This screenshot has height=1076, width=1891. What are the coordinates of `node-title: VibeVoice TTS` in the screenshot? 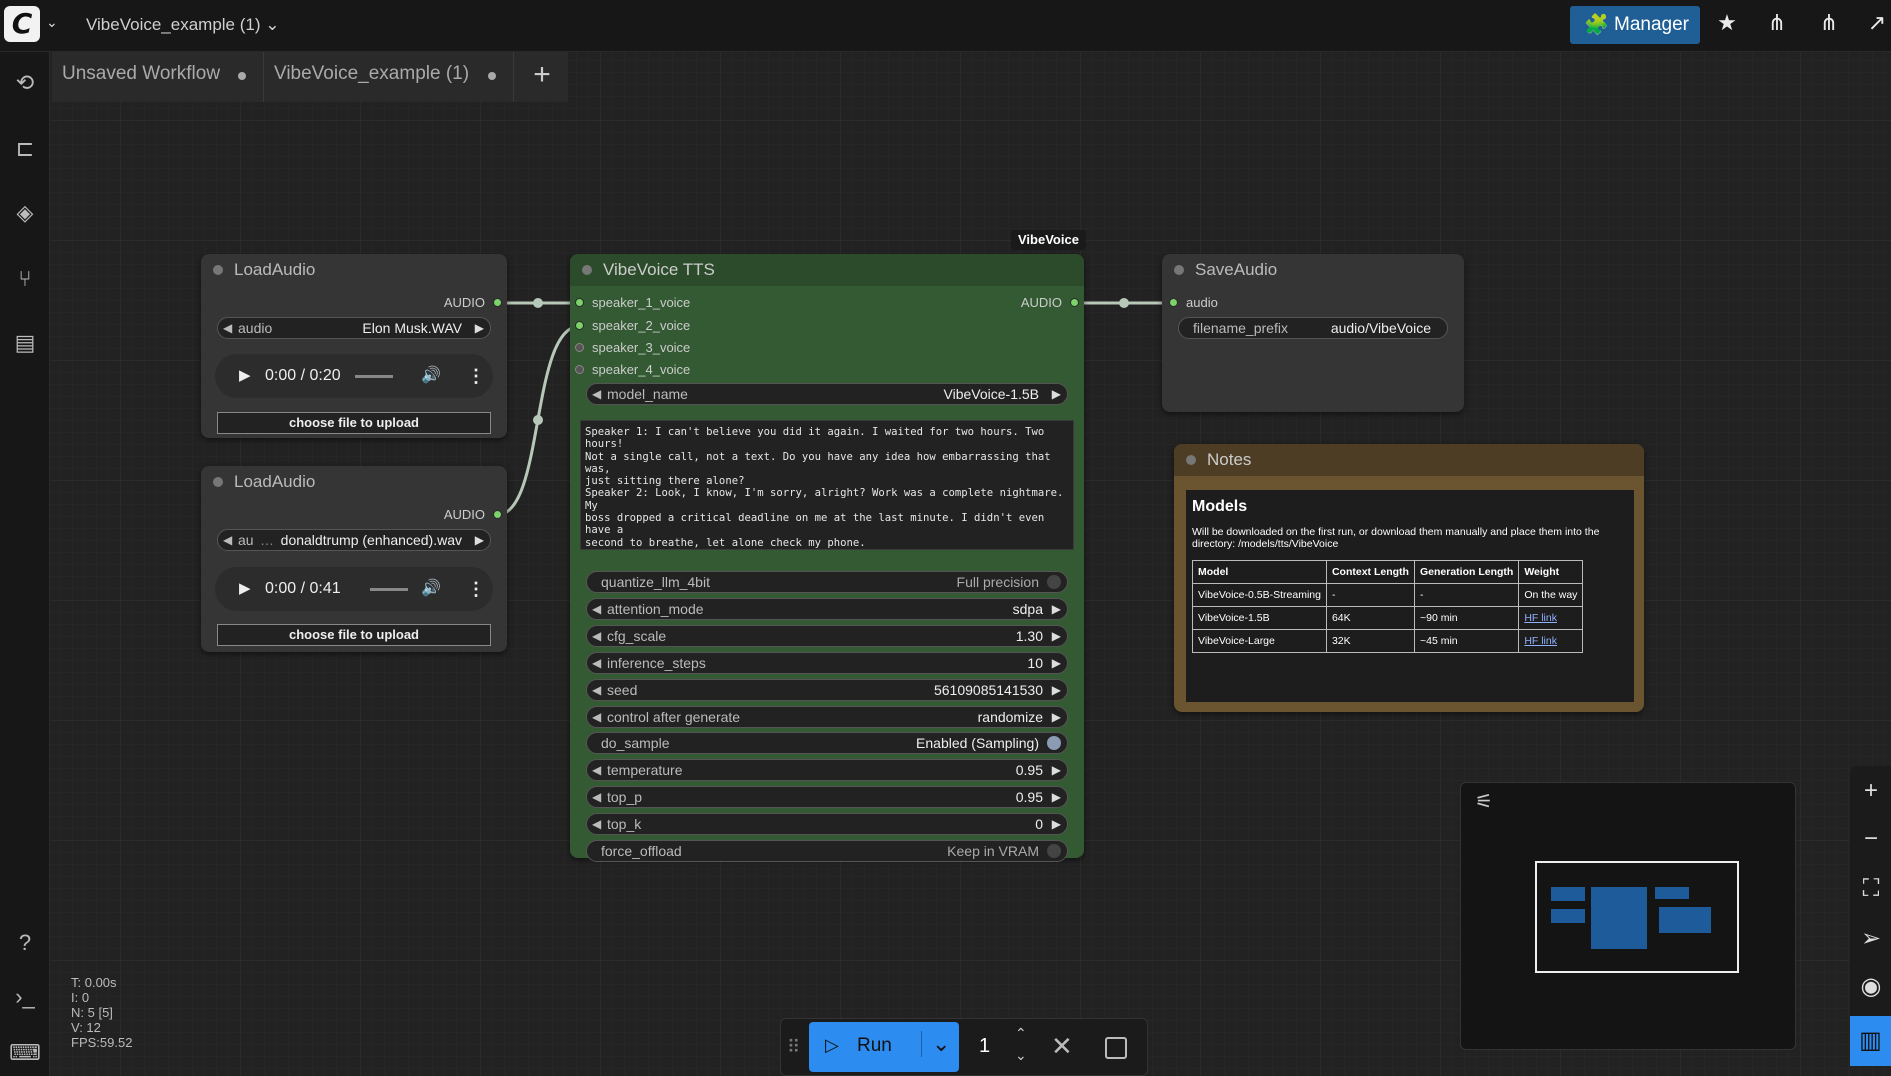 It's located at (827, 270).